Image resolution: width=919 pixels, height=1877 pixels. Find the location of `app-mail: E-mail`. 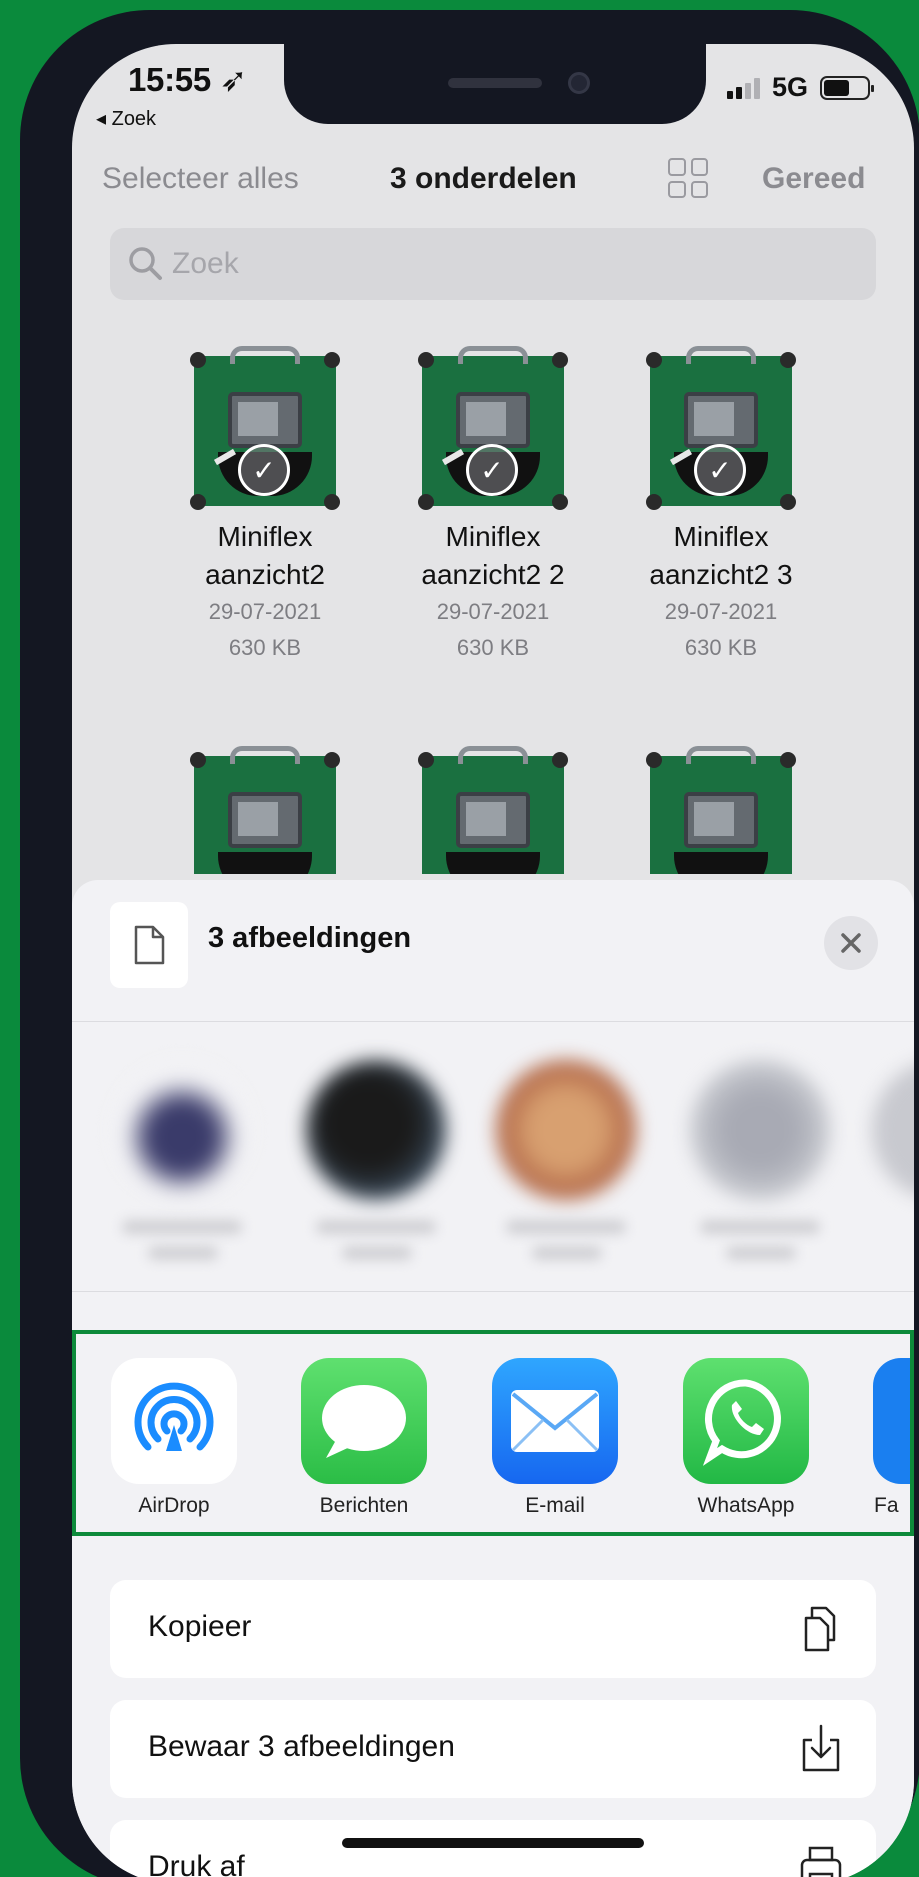

app-mail: E-mail is located at coordinates (555, 1438).